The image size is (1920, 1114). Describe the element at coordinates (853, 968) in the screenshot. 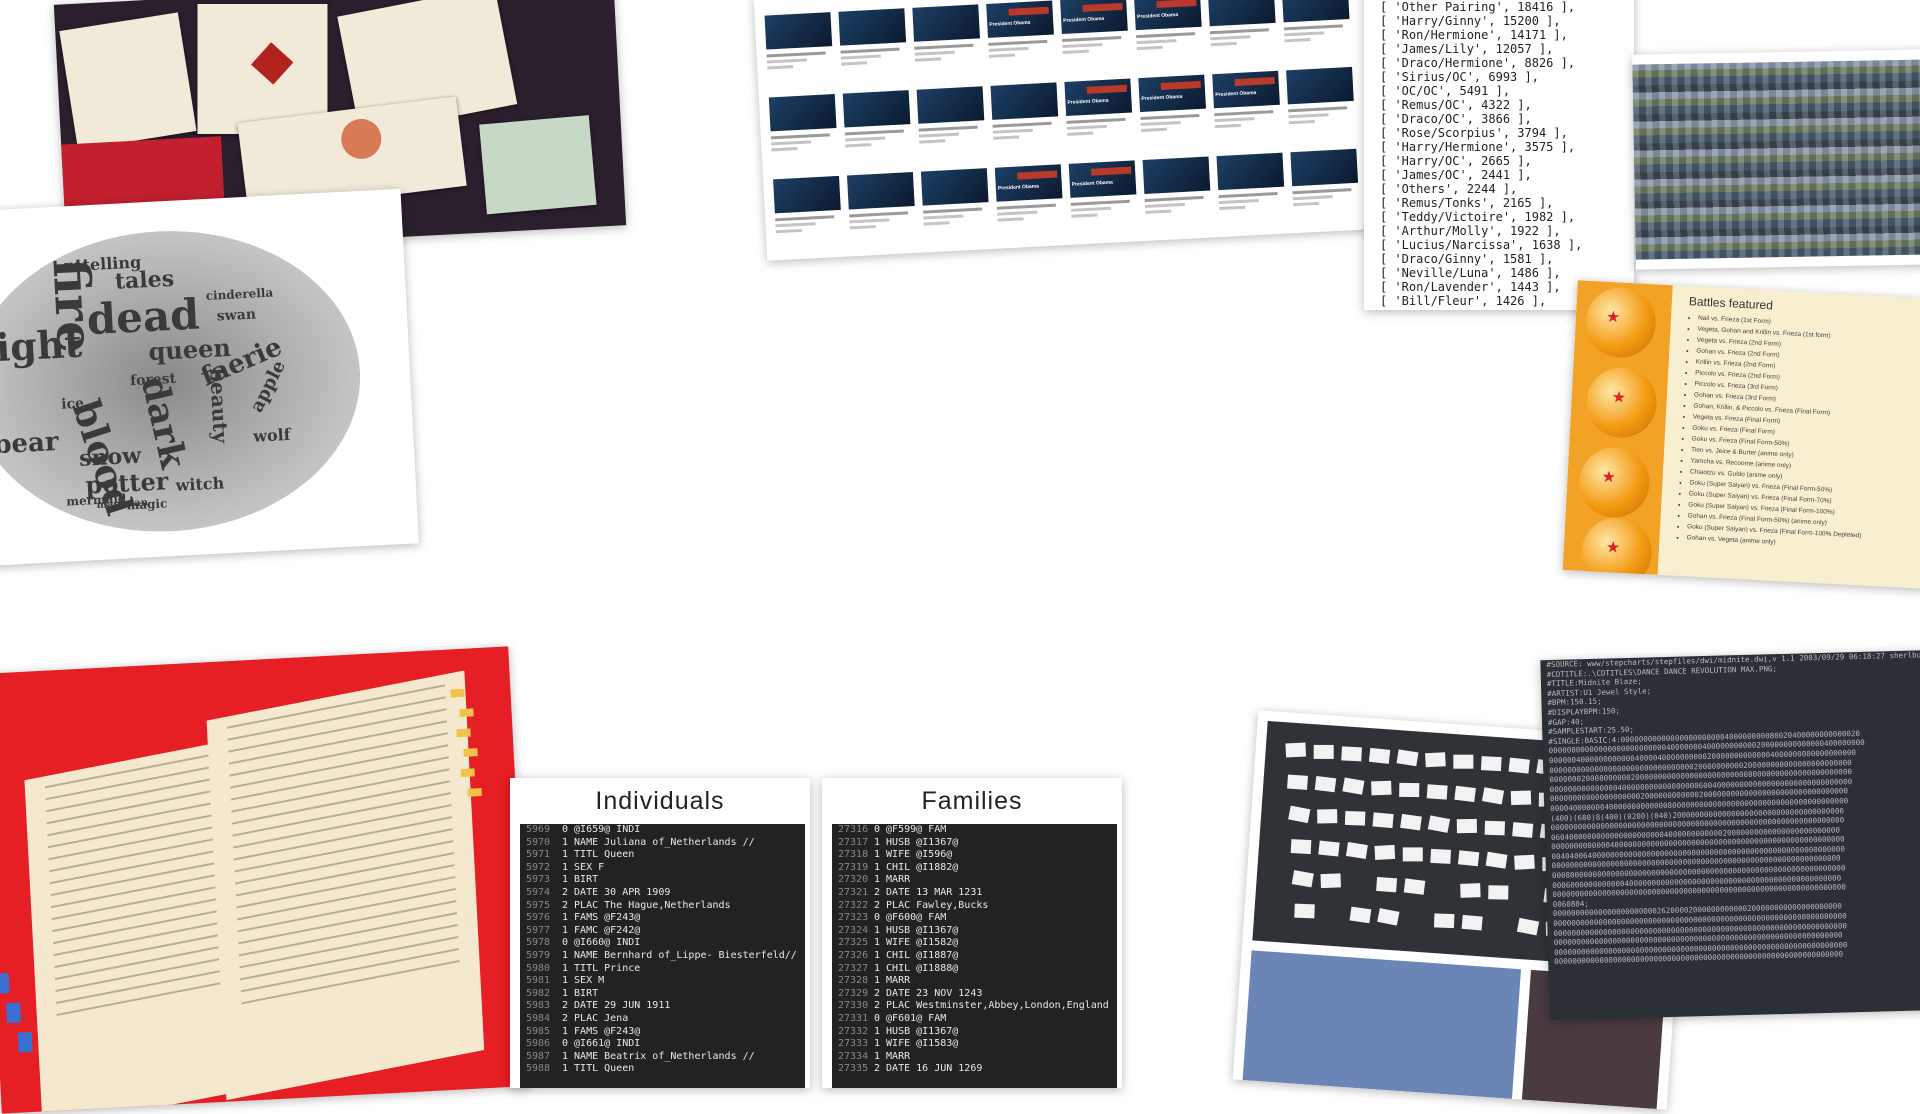

I see `line-number: 27327` at that location.